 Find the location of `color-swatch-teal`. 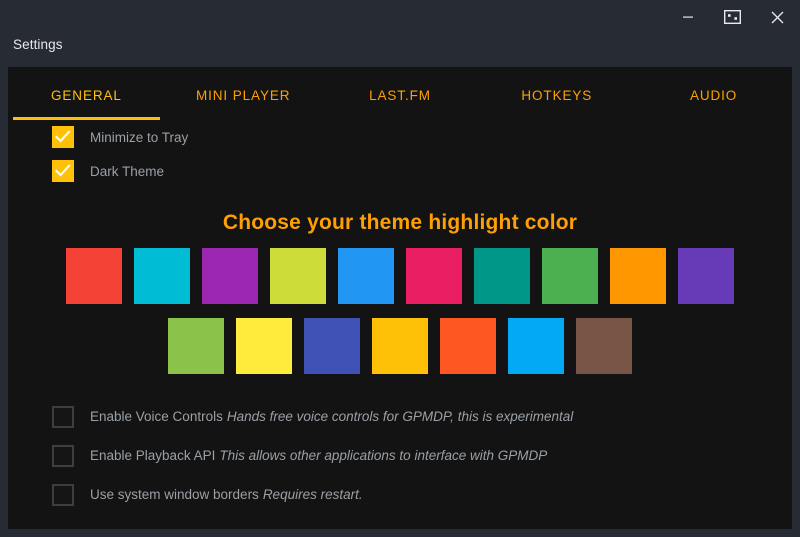

color-swatch-teal is located at coordinates (502, 276).